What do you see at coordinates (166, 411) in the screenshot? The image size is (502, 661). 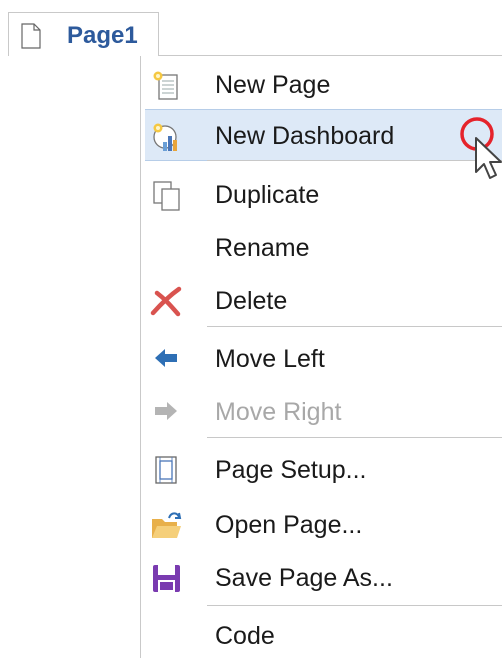 I see `arrow-right-icon` at bounding box center [166, 411].